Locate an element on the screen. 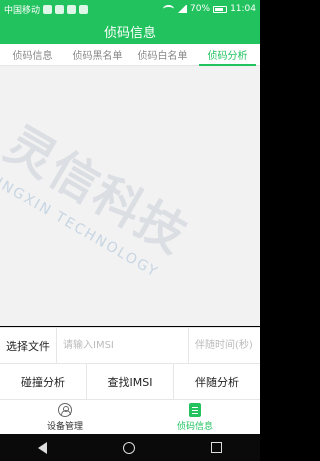 The image size is (320, 461). tab-info: 侦码信息 is located at coordinates (32, 54).